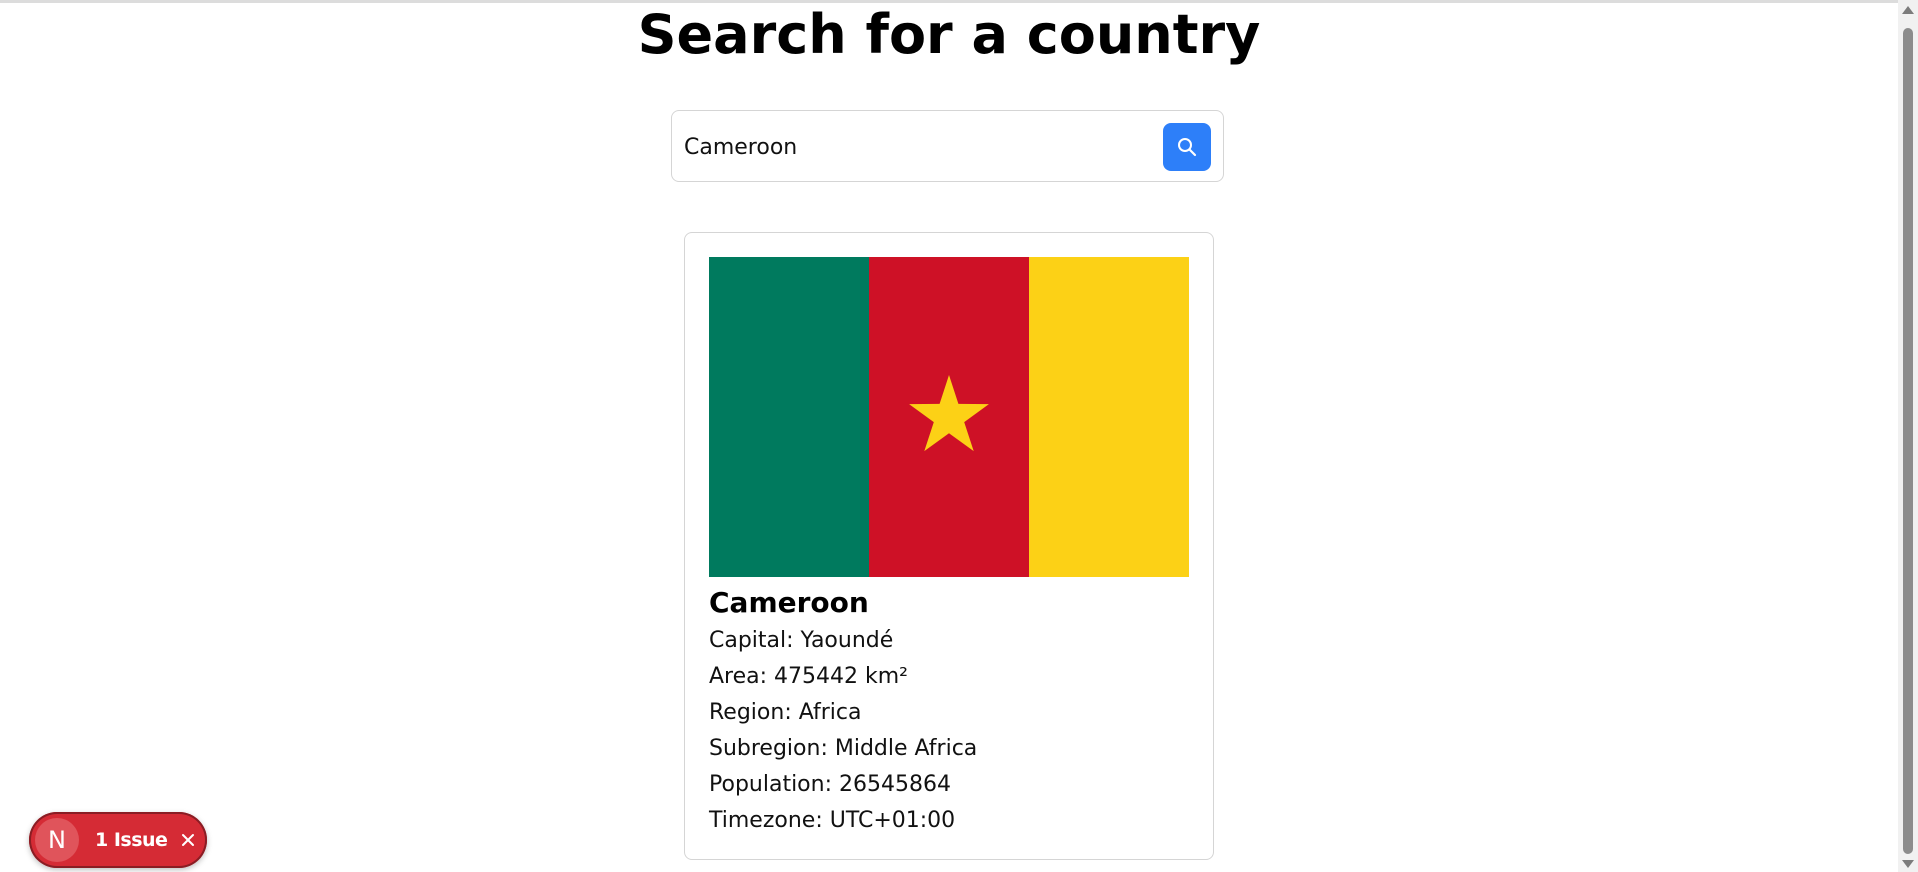 This screenshot has width=1918, height=872. What do you see at coordinates (832, 820) in the screenshot?
I see `timezone-line: Timezone: UTC+01:00` at bounding box center [832, 820].